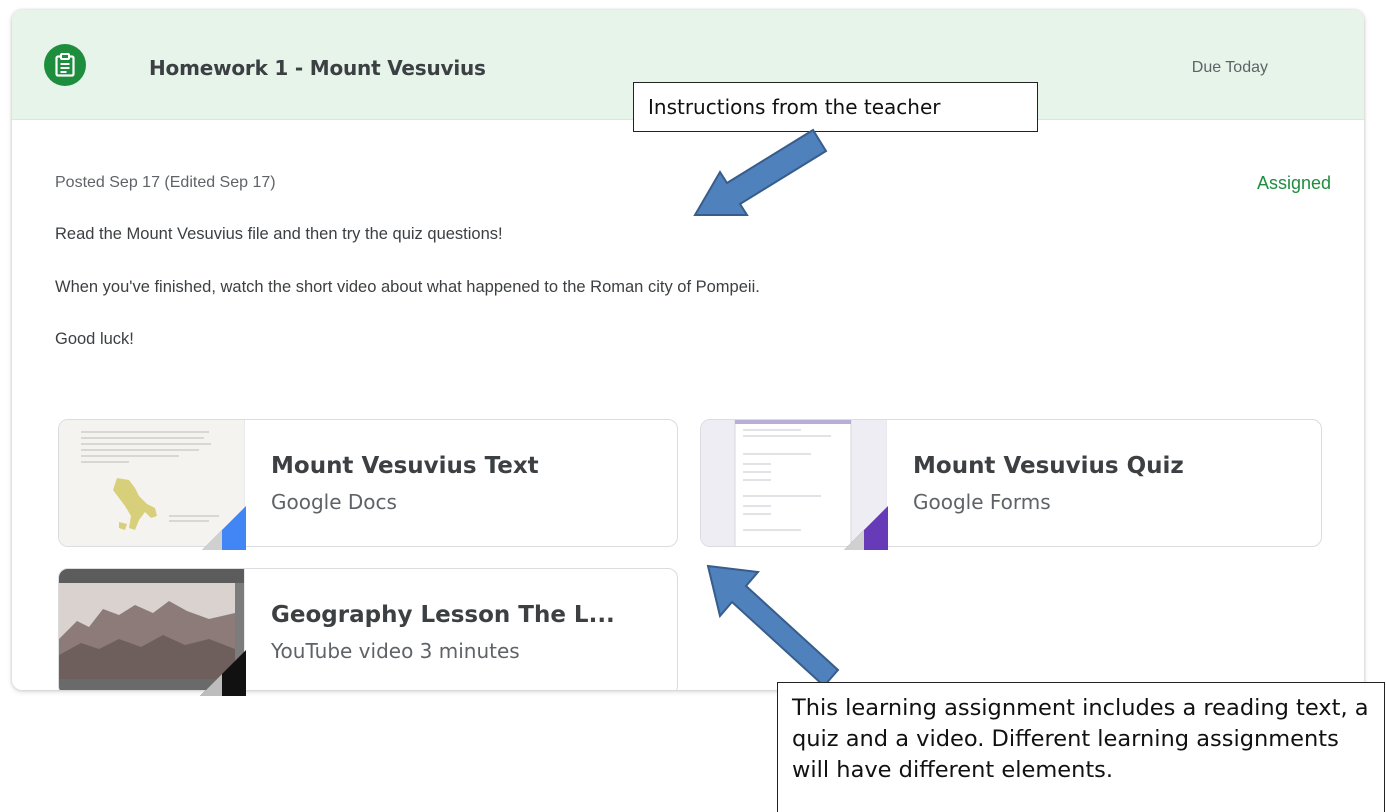  What do you see at coordinates (773, 626) in the screenshot?
I see `arrow-to-attachments-icon` at bounding box center [773, 626].